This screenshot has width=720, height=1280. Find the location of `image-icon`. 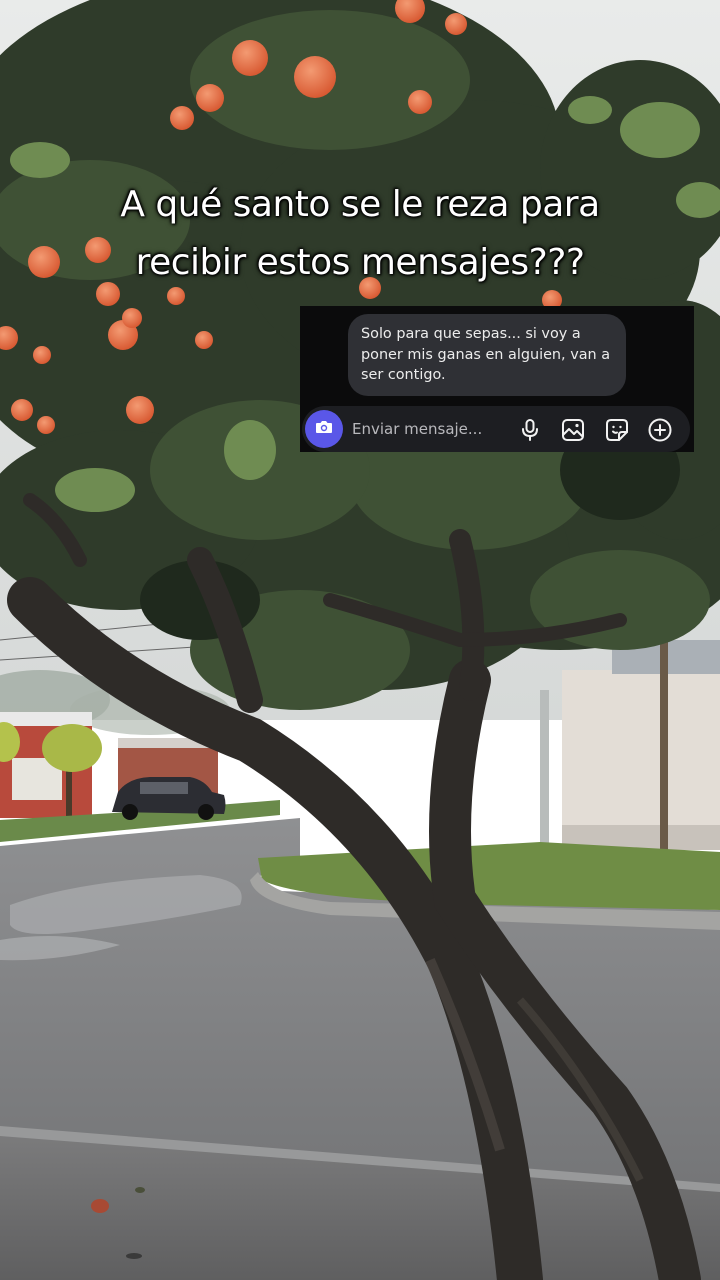

image-icon is located at coordinates (573, 430).